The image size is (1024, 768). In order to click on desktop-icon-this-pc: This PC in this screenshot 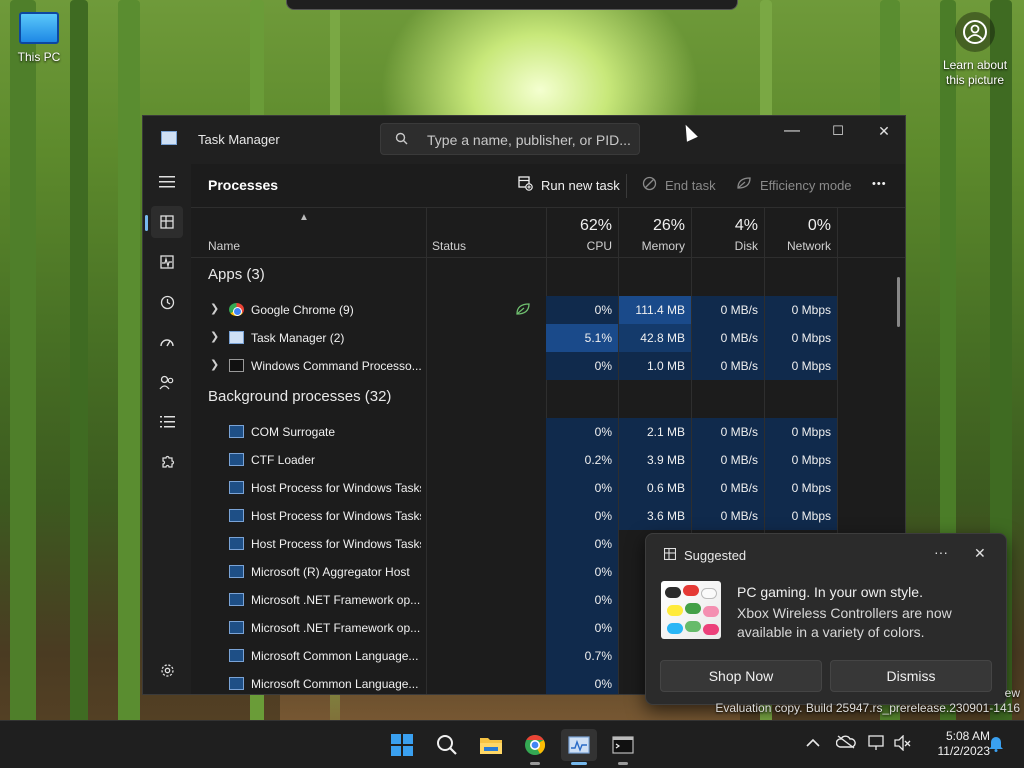, I will do `click(39, 38)`.